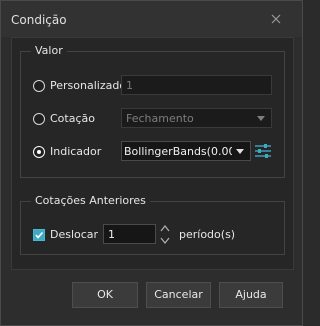 This screenshot has width=320, height=326. I want to click on price-type-select: Fechamento, so click(196, 118).